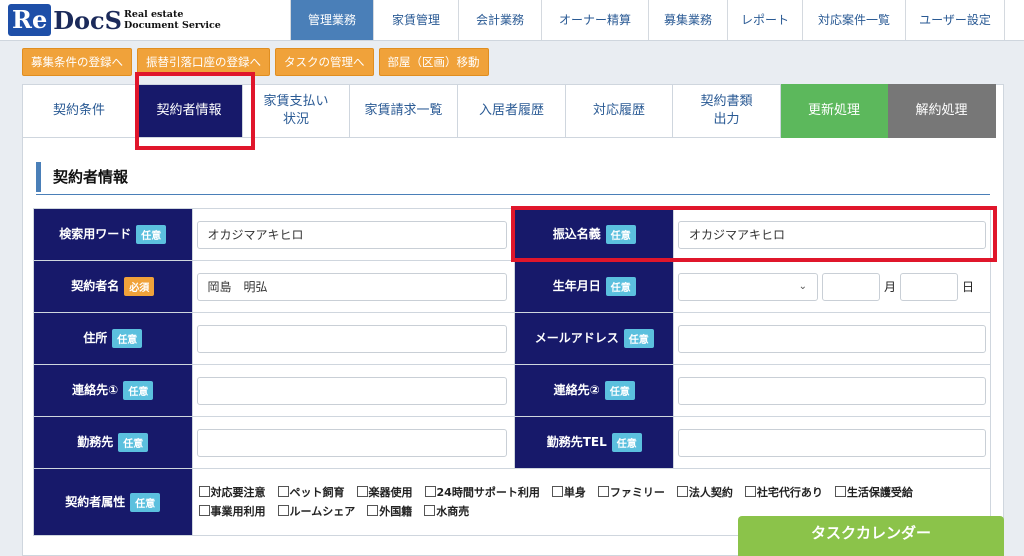 Image resolution: width=1024 pixels, height=556 pixels. Describe the element at coordinates (594, 234) in the screenshot. I see `label-transfer-name: 振込名義 任意` at that location.